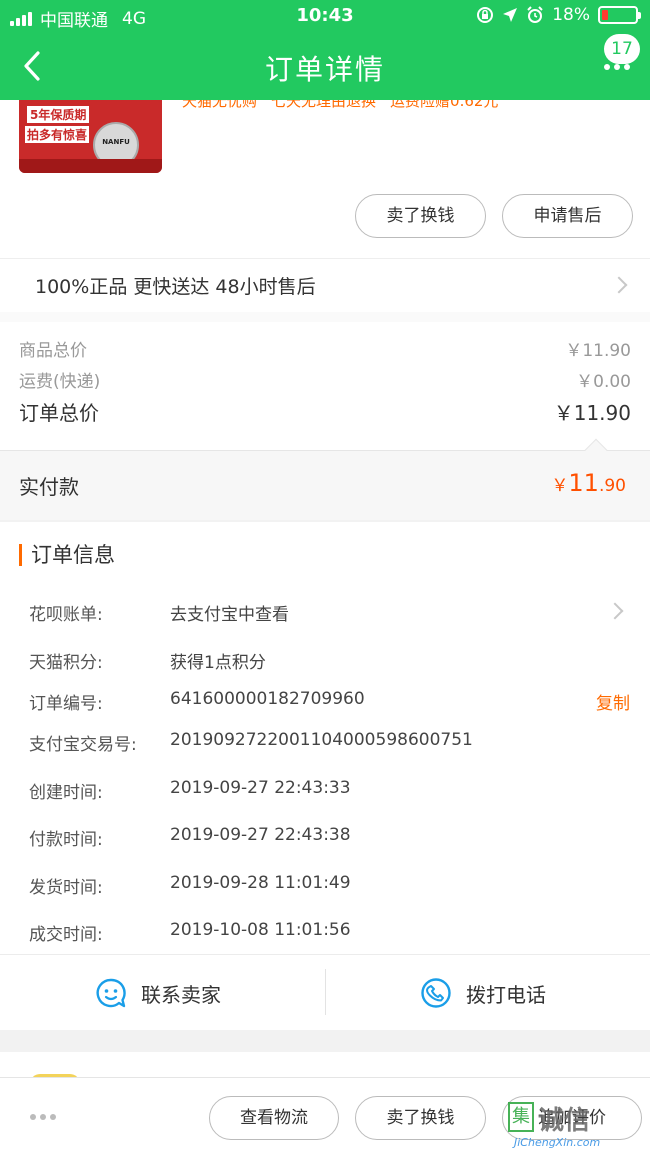 Image resolution: width=650 pixels, height=1155 pixels. What do you see at coordinates (274, 1118) in the screenshot?
I see `view-logistics-button: 查看物流` at bounding box center [274, 1118].